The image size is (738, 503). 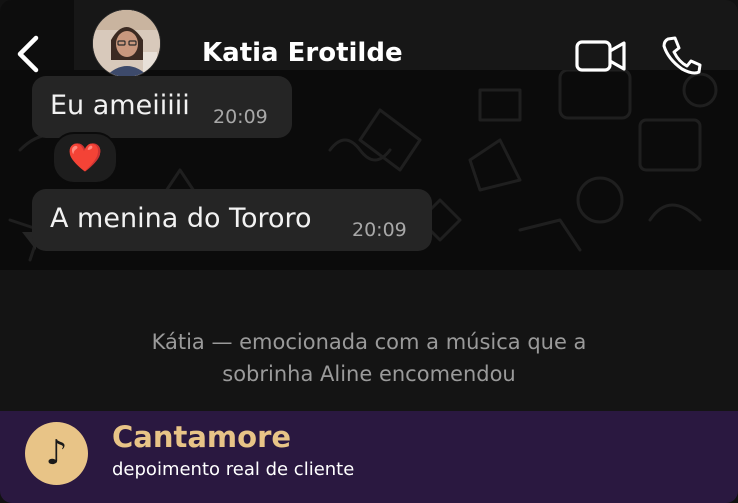 What do you see at coordinates (233, 469) in the screenshot?
I see `brand-subtitle: depoimento real de cliente` at bounding box center [233, 469].